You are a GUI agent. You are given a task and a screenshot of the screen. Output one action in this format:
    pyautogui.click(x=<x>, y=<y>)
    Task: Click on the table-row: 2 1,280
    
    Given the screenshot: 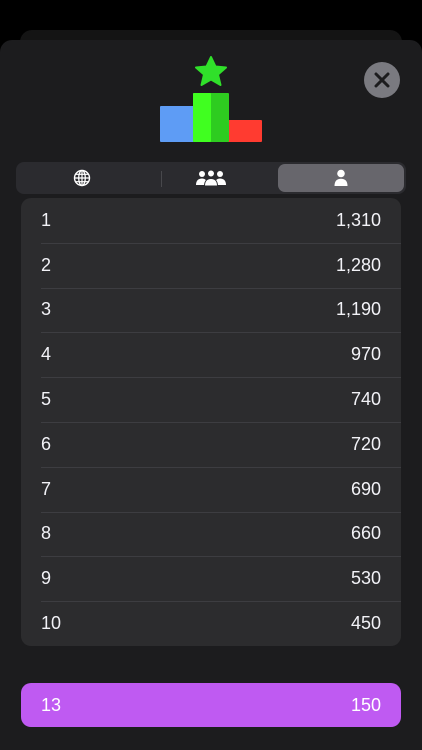 What is the action you would take?
    pyautogui.click(x=211, y=265)
    